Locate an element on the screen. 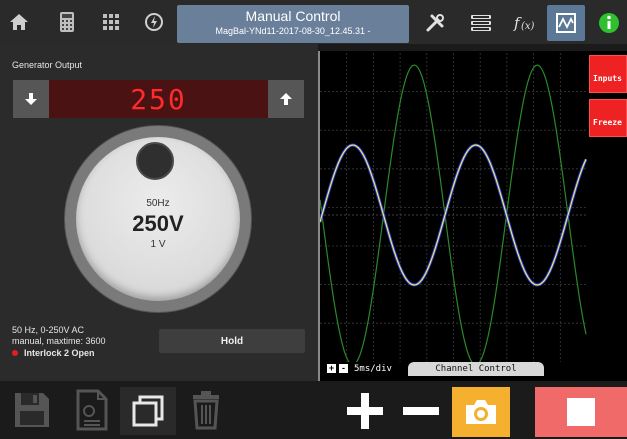 Image resolution: width=627 pixels, height=439 pixels. tools-icon is located at coordinates (435, 23).